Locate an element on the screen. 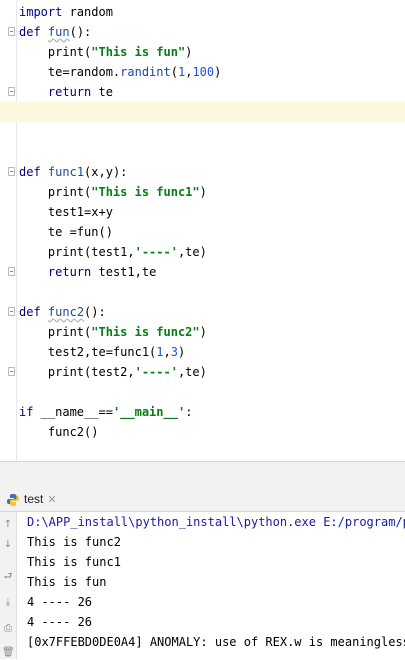 The width and height of the screenshot is (405, 660). run-tab-label: test is located at coordinates (34, 499).